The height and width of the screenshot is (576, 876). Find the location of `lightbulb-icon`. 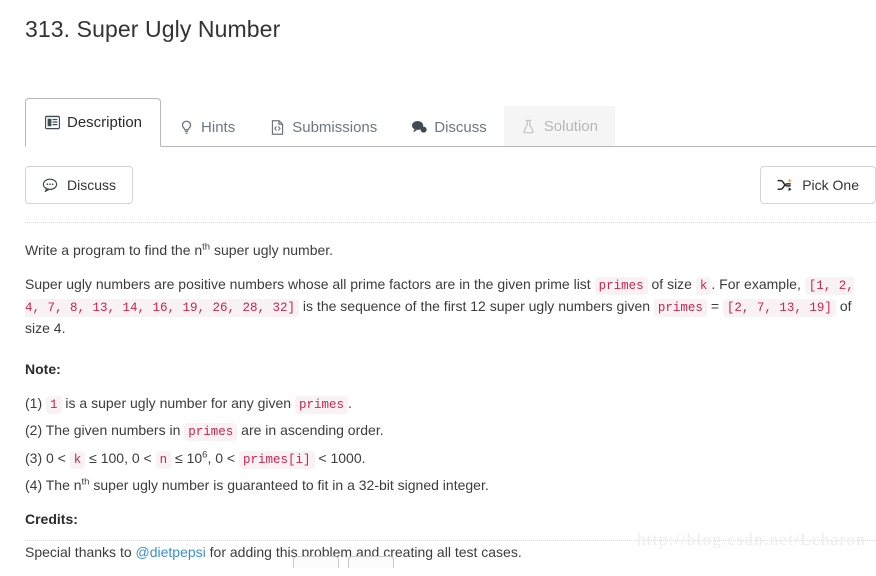

lightbulb-icon is located at coordinates (186, 127).